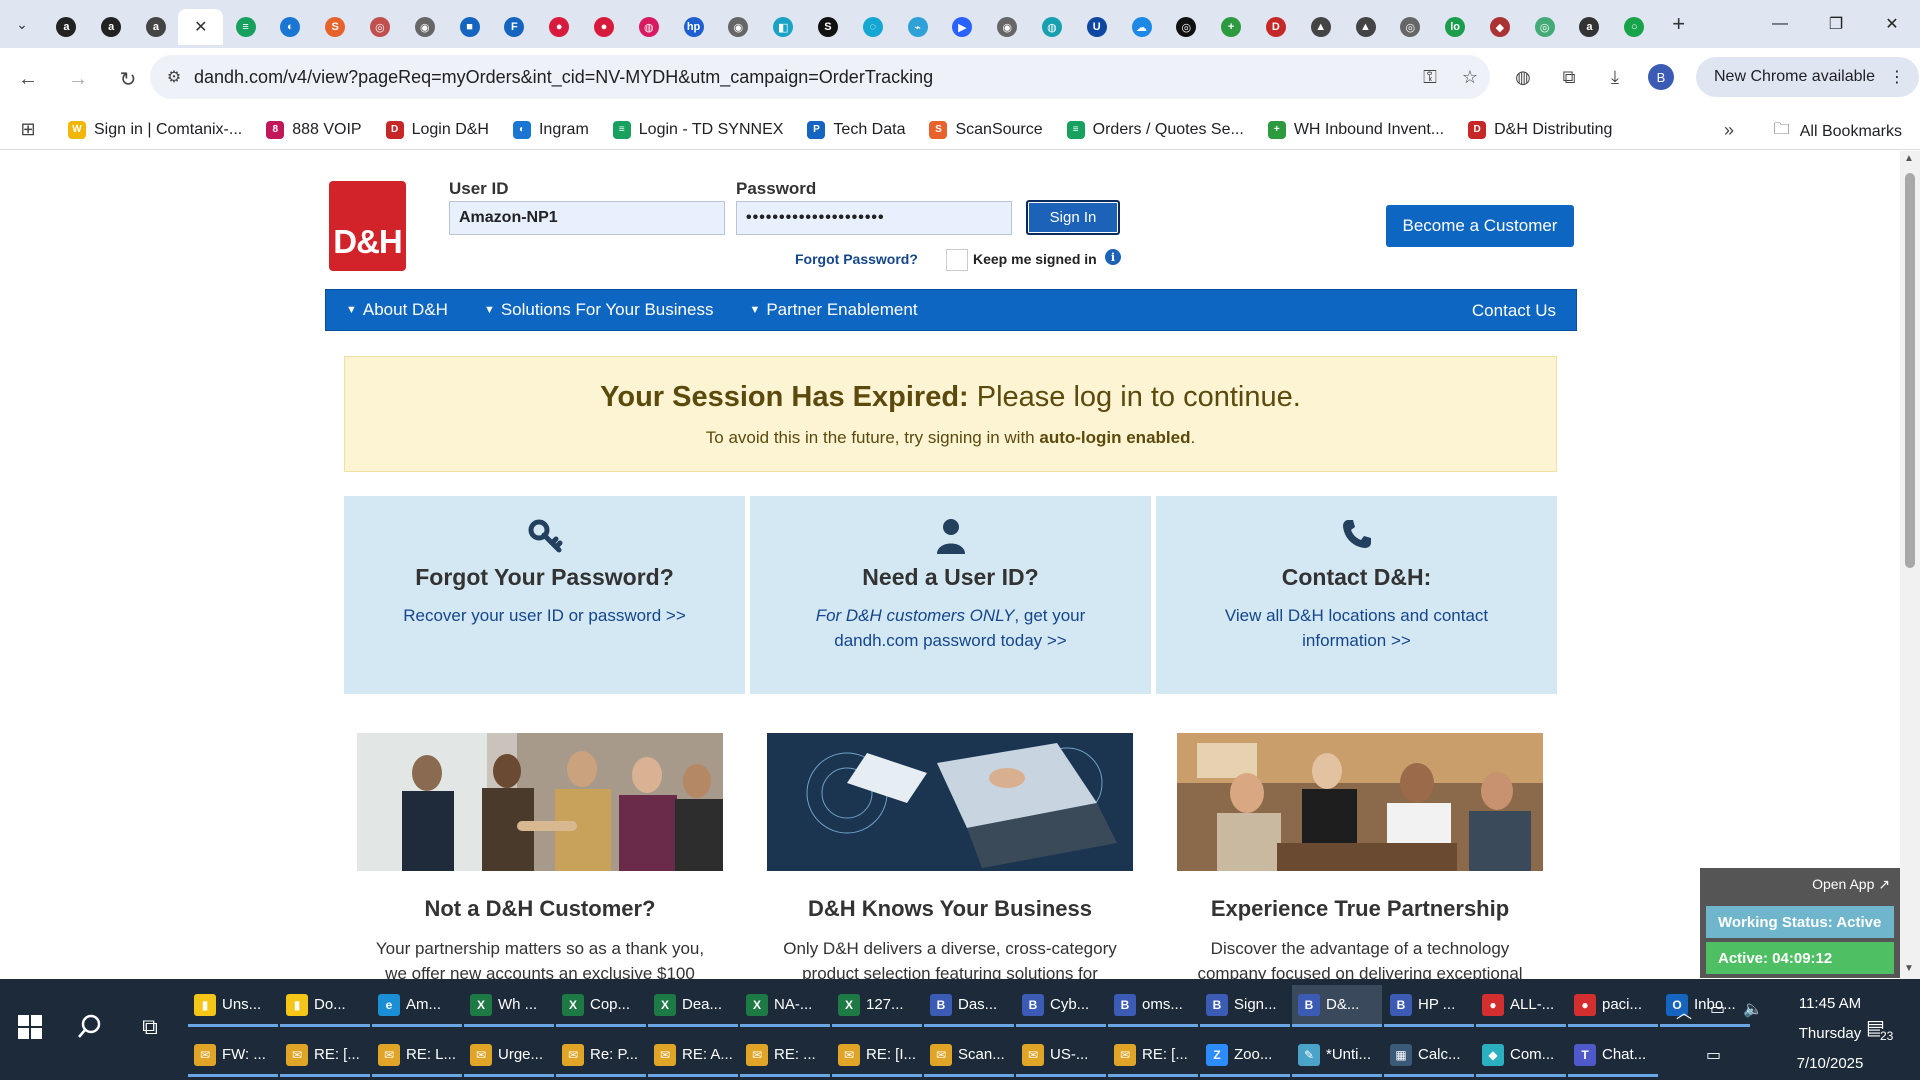 This screenshot has width=1920, height=1080. I want to click on bookmark-item: ≡ Login - TD SYNNEX, so click(698, 129).